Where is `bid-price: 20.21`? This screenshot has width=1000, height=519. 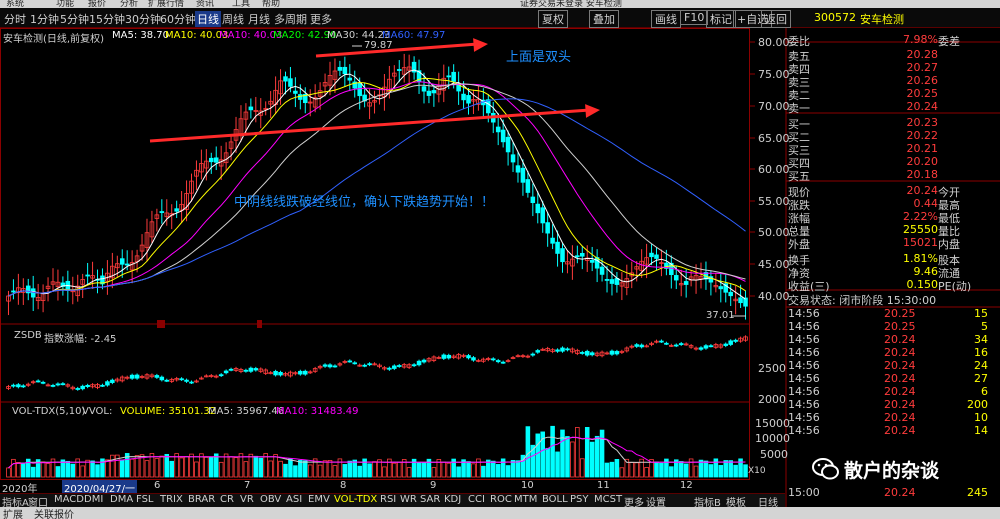 bid-price: 20.21 is located at coordinates (922, 148).